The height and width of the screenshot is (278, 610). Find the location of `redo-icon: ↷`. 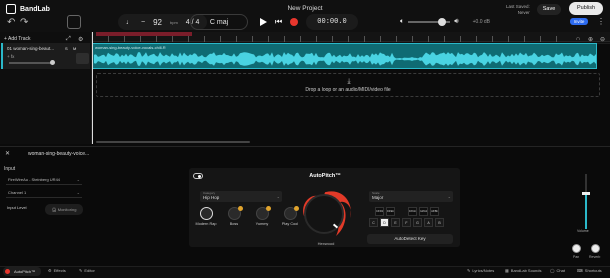

redo-icon: ↷ is located at coordinates (24, 22).